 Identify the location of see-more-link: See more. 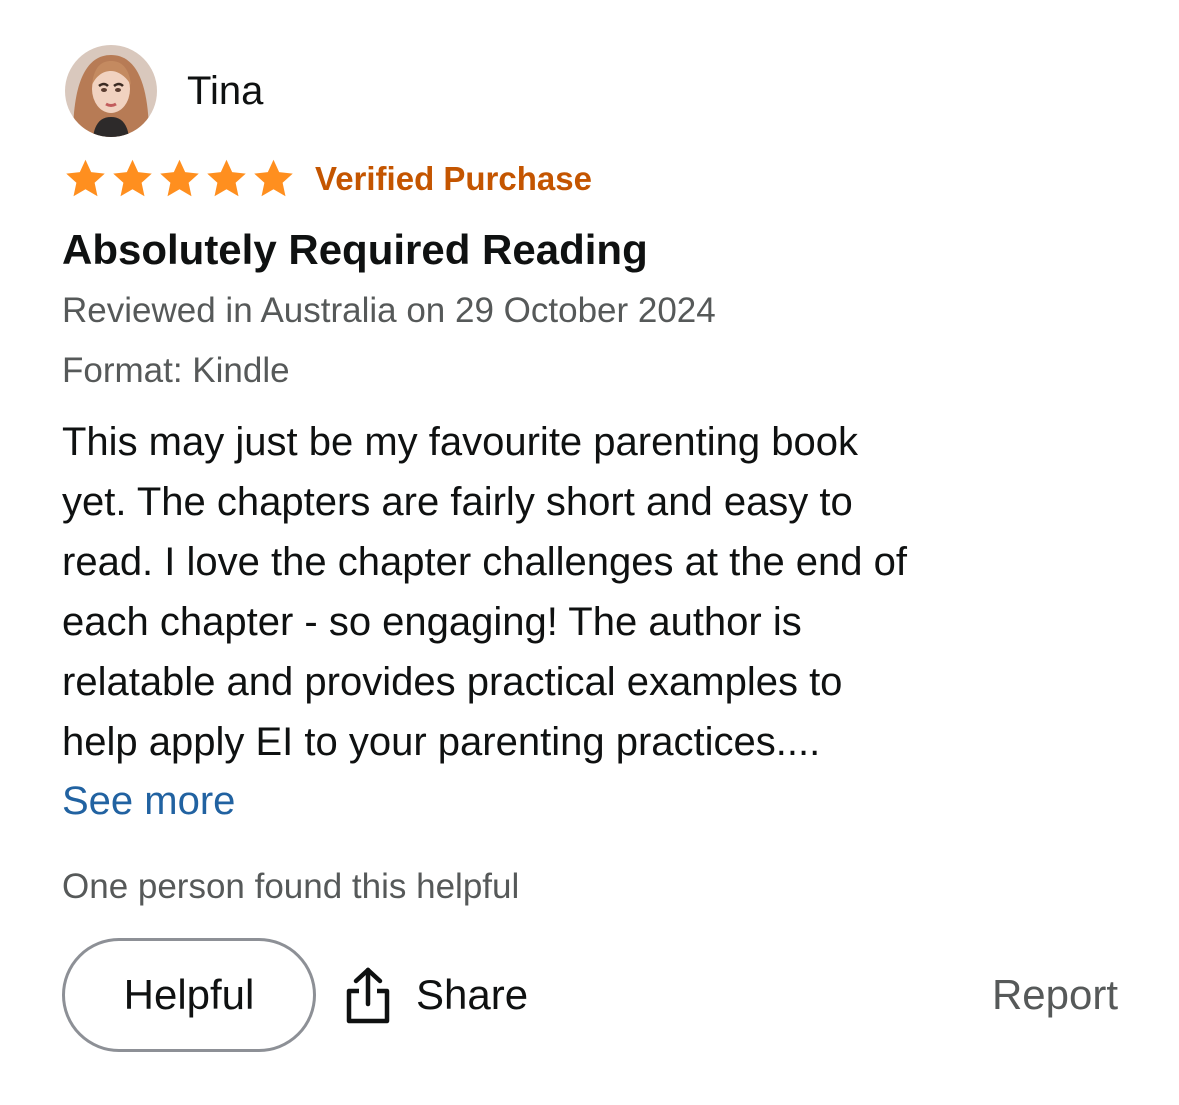
(148, 801).